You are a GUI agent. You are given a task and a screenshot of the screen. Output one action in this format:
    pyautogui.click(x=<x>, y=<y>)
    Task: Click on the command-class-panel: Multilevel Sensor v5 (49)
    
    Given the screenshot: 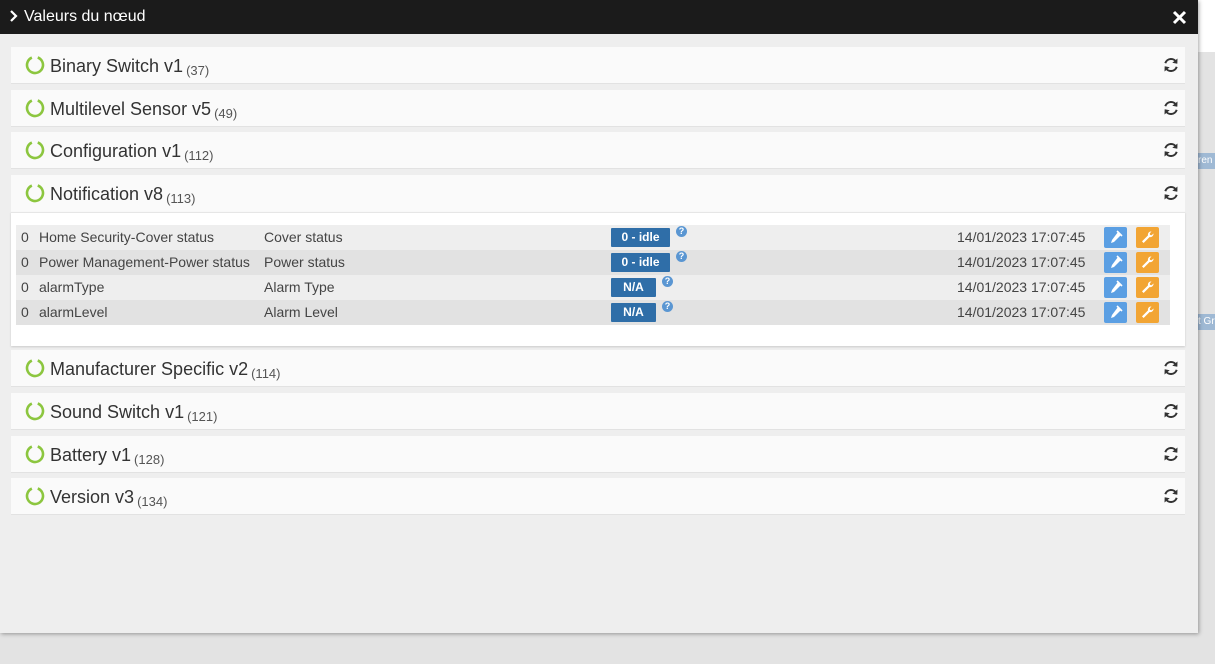 What is the action you would take?
    pyautogui.click(x=598, y=108)
    